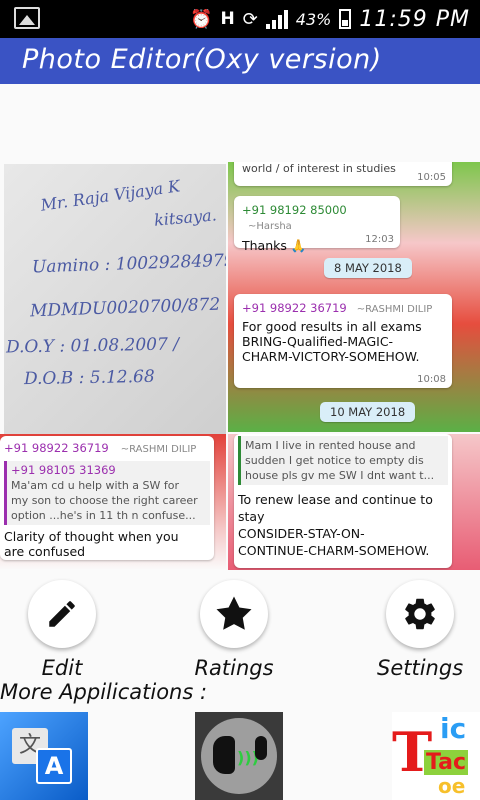 This screenshot has width=480, height=800. Describe the element at coordinates (63, 470) in the screenshot. I see `quote-sender: +91 98105 31369` at that location.